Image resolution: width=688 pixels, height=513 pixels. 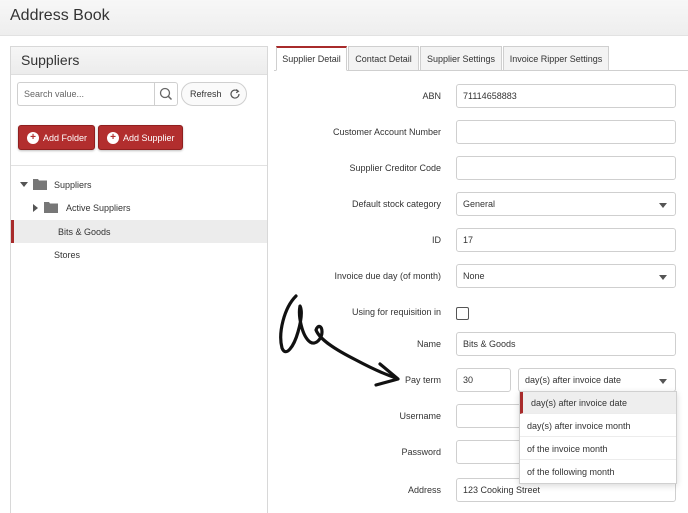 I want to click on add-supplier-button: + Add Supplier, so click(x=140, y=137).